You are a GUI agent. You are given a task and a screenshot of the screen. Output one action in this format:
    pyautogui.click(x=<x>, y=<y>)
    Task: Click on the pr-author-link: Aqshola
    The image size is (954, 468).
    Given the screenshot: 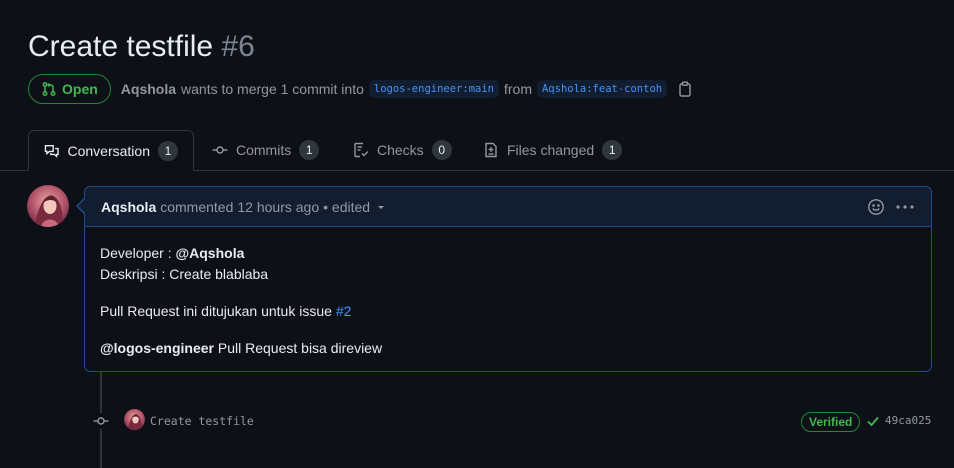 What is the action you would take?
    pyautogui.click(x=148, y=89)
    